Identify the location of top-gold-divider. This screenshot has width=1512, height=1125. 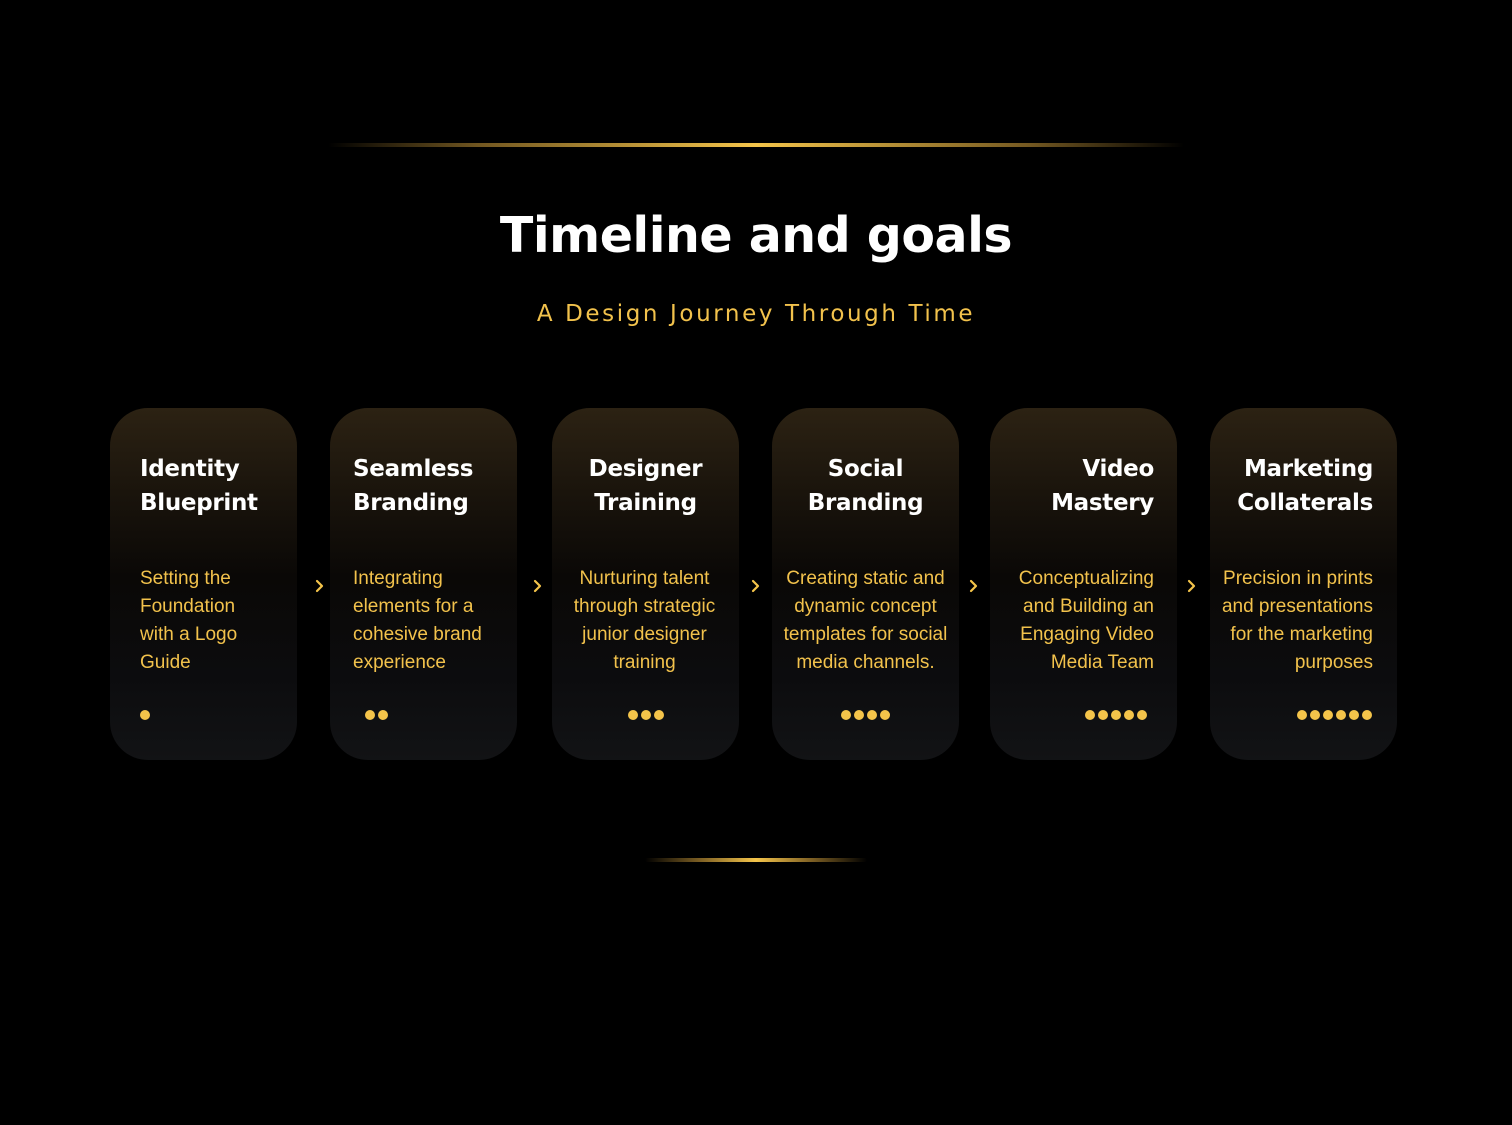
(756, 145).